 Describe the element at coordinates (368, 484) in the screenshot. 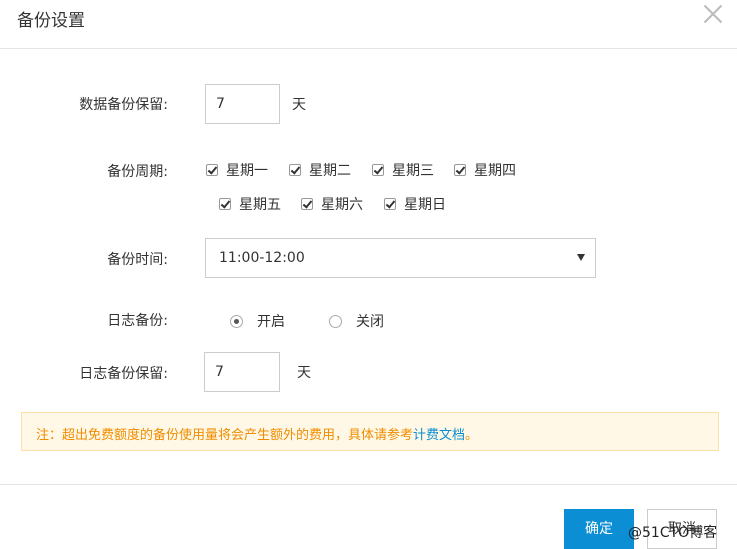

I see `footer-divider` at that location.